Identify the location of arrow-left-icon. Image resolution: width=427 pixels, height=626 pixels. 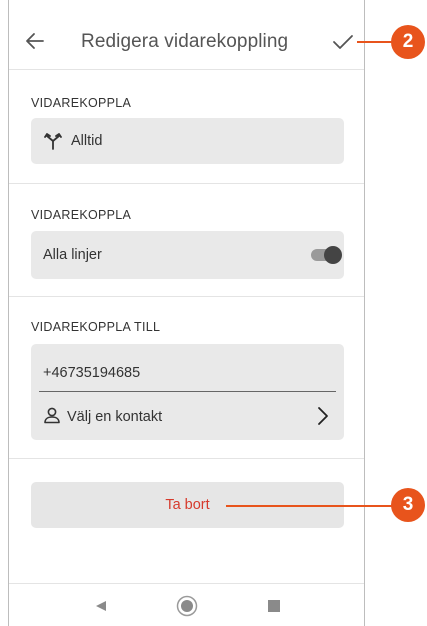
(35, 41).